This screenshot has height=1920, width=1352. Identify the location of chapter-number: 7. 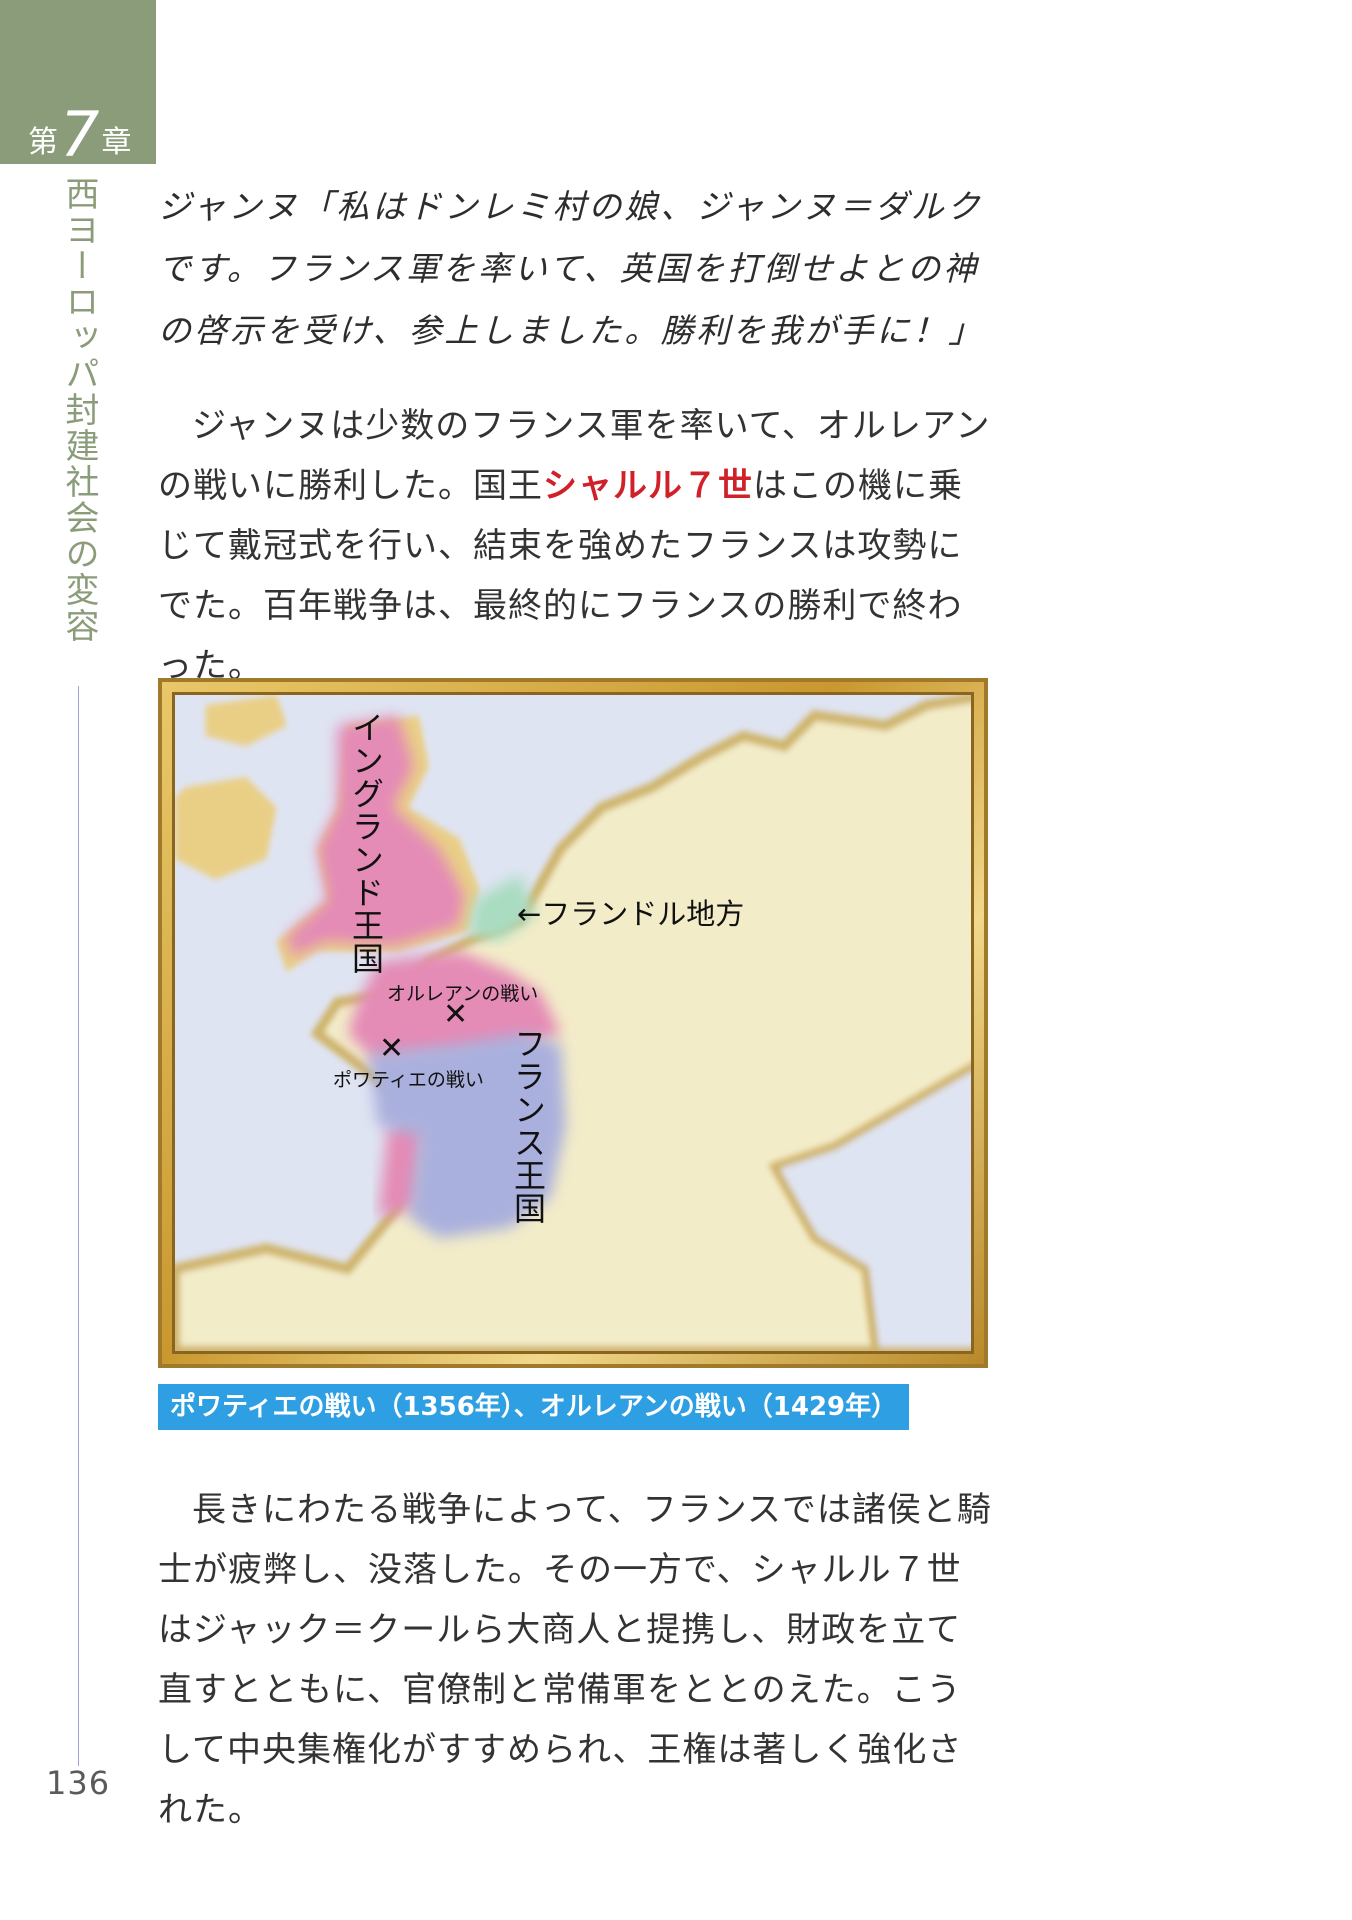
(80, 134).